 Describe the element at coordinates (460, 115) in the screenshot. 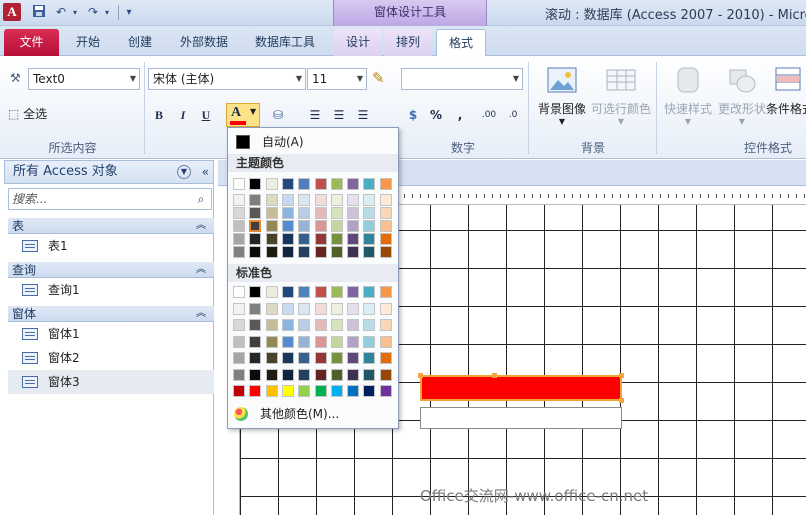

I see `comma-button: ,` at that location.